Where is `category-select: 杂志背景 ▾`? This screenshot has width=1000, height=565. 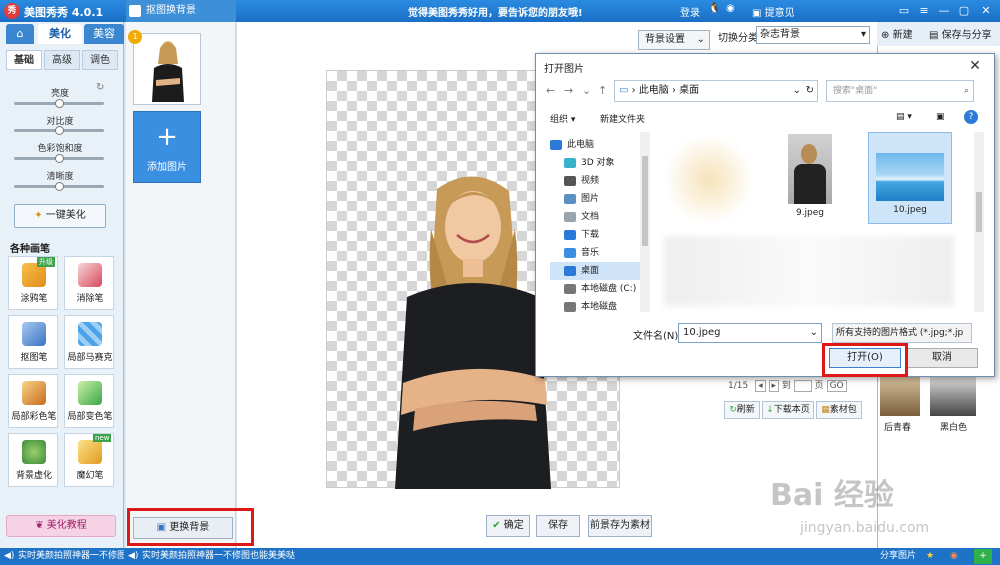
category-select: 杂志背景 ▾ is located at coordinates (813, 35).